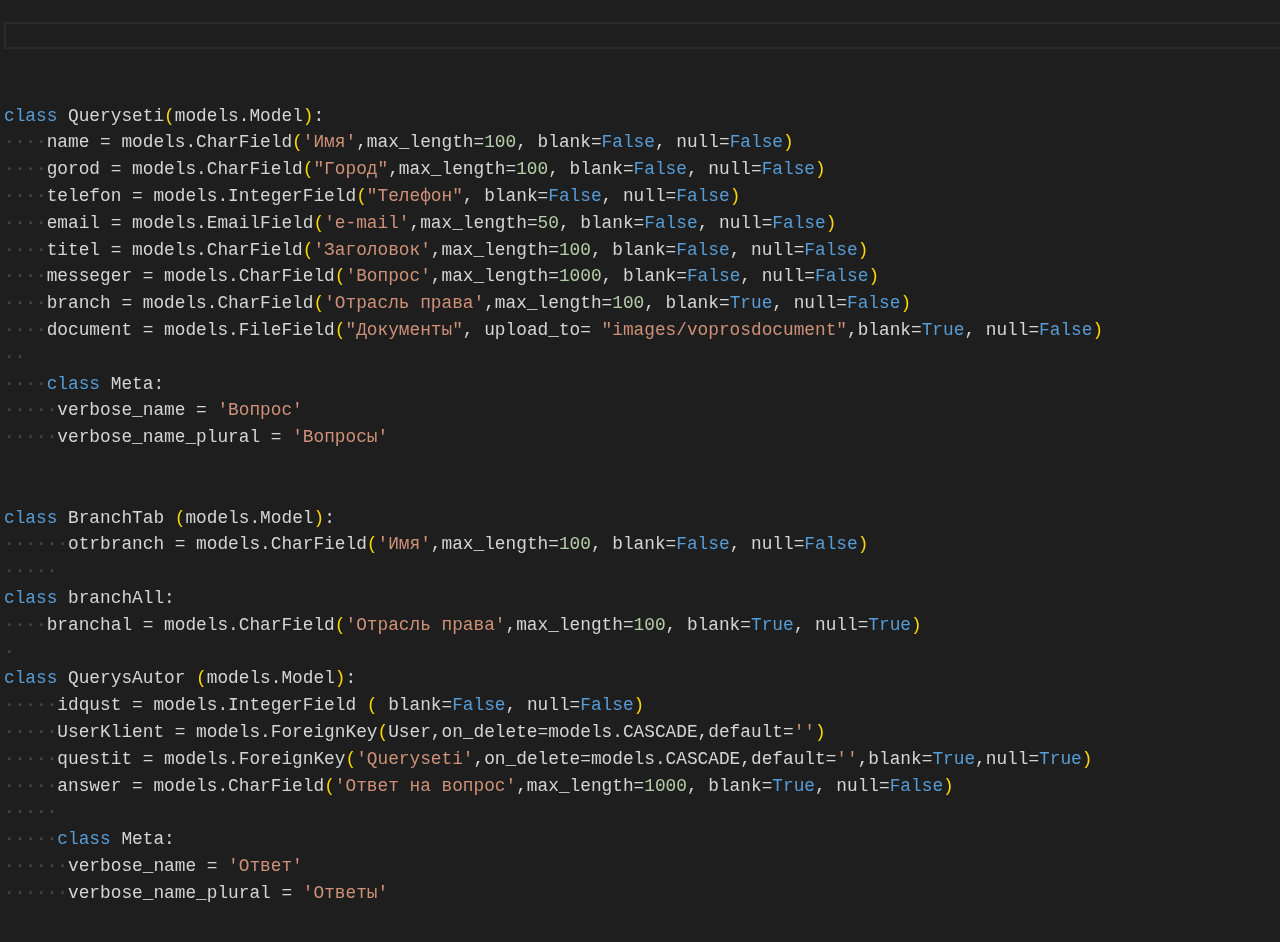 The height and width of the screenshot is (942, 1280). Describe the element at coordinates (84, 384) in the screenshot. I see `code-line: ····class Meta:` at that location.